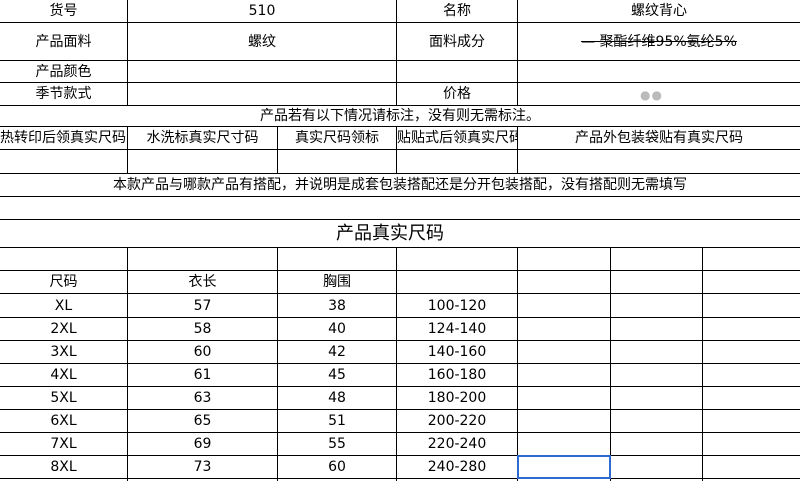  What do you see at coordinates (651, 95) in the screenshot?
I see `ellipsis-icon: ●●` at bounding box center [651, 95].